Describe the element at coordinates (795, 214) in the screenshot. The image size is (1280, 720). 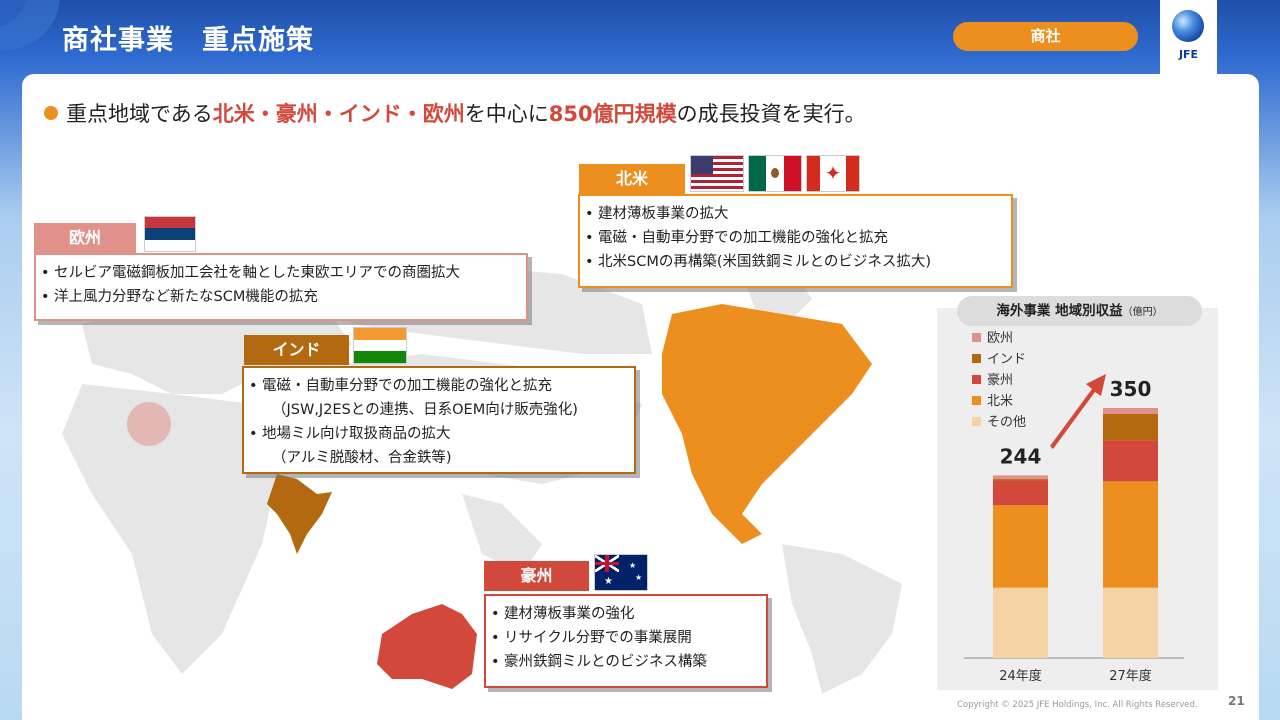
I see `na-item-1: 建材薄板事業の拡大` at that location.